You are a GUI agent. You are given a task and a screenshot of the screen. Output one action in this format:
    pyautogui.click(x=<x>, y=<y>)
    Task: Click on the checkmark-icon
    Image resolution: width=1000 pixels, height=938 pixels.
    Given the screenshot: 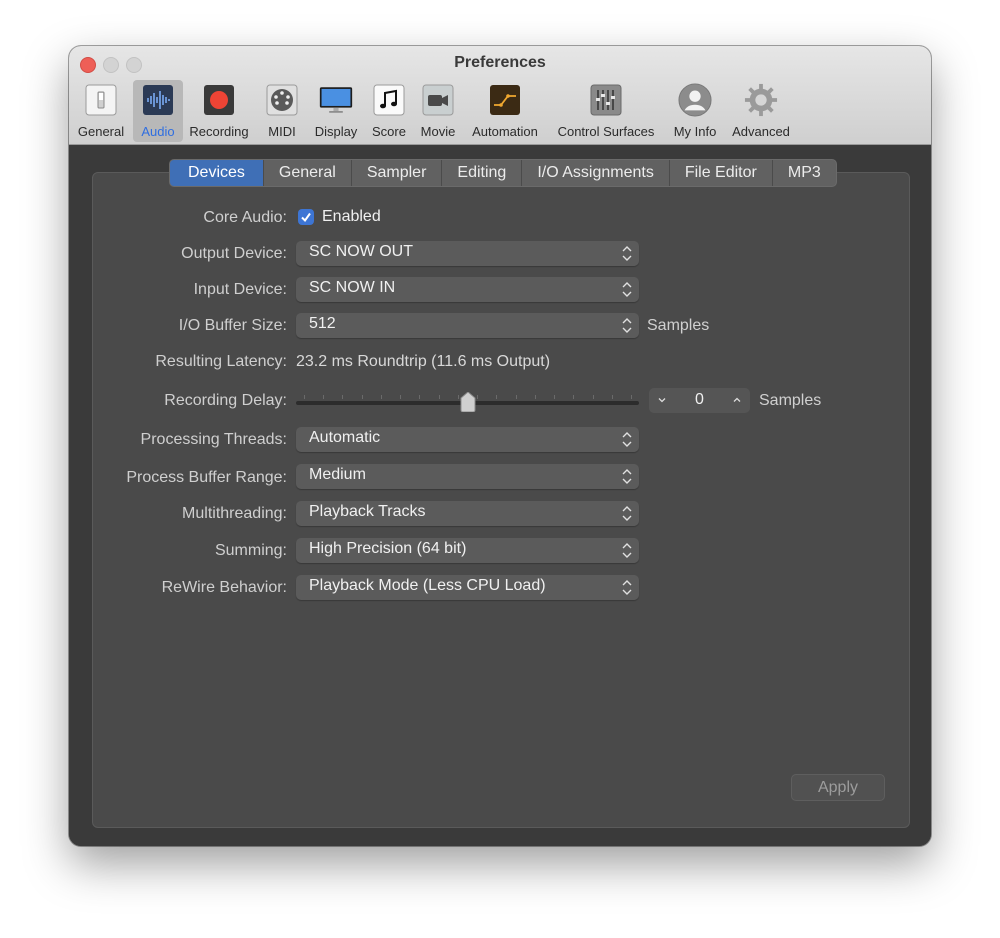 What is the action you would take?
    pyautogui.click(x=306, y=217)
    